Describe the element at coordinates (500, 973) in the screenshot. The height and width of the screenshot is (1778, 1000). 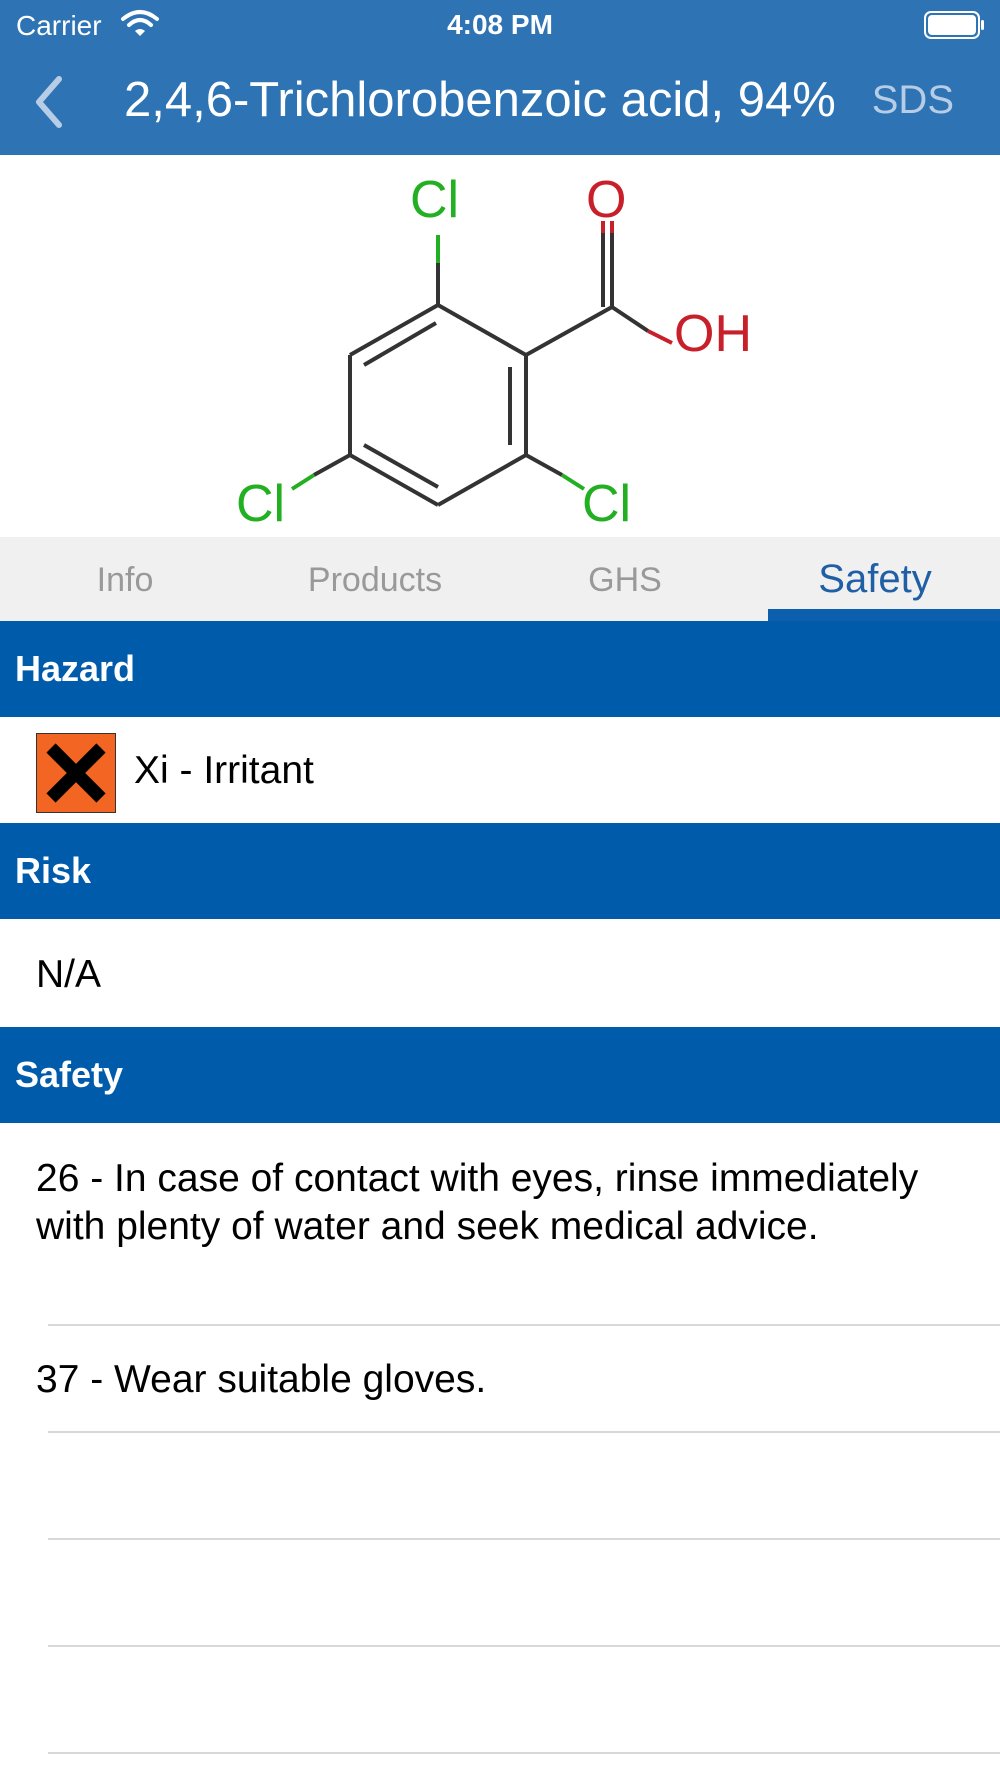
I see `risk-row: N/A` at that location.